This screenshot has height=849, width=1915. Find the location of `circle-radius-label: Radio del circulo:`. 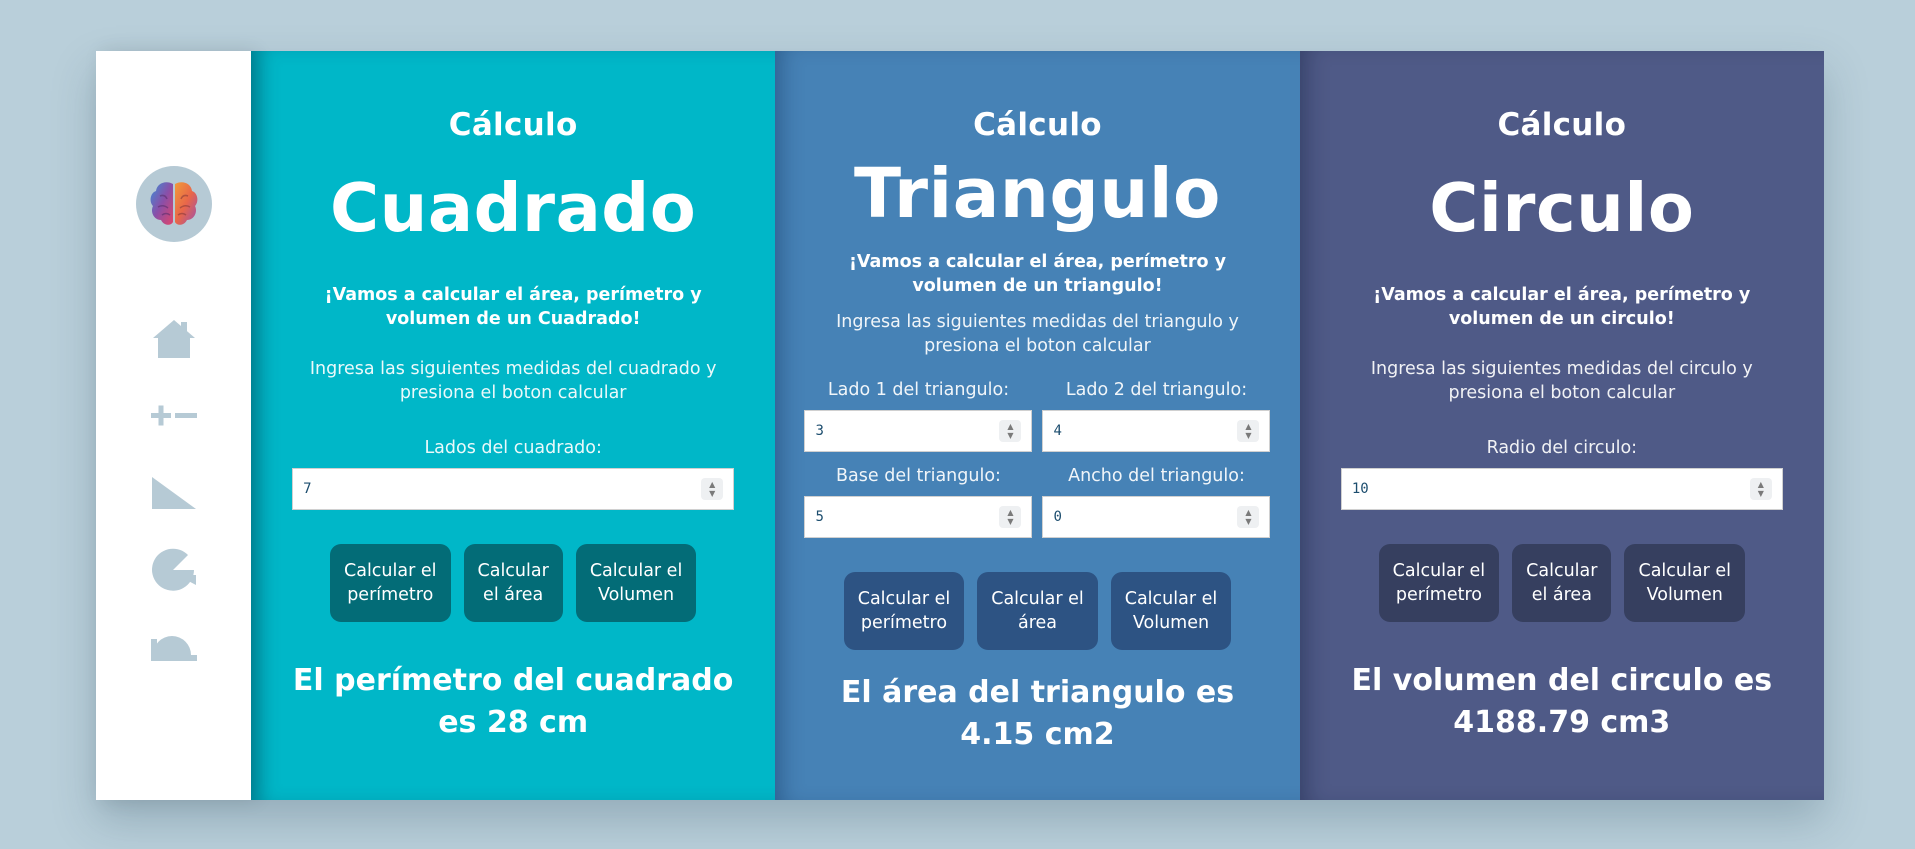

circle-radius-label: Radio del circulo: is located at coordinates (1562, 448).